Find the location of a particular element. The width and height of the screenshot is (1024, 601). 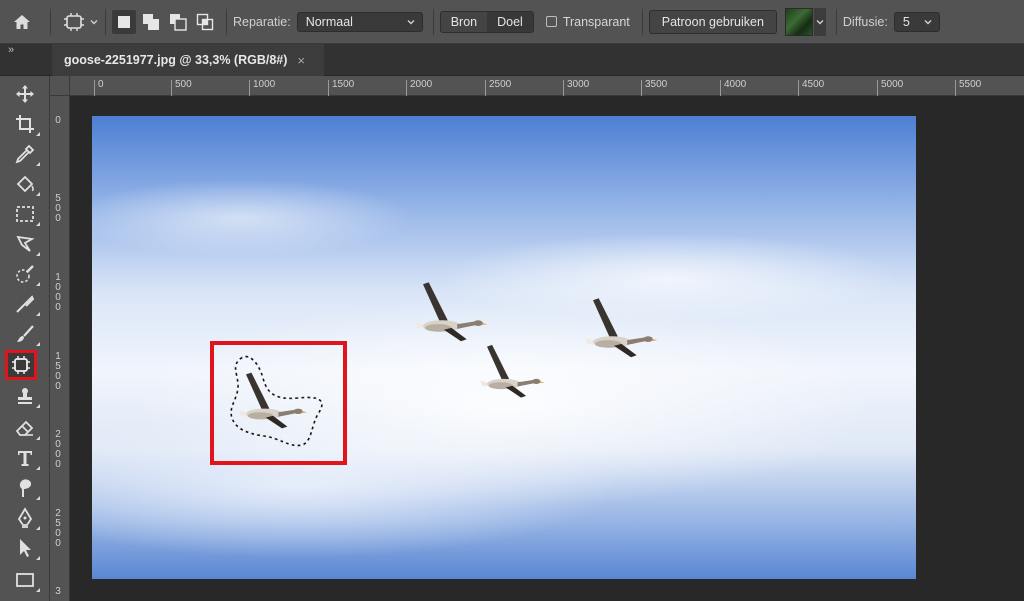

add-to-selection-button is located at coordinates (151, 22).